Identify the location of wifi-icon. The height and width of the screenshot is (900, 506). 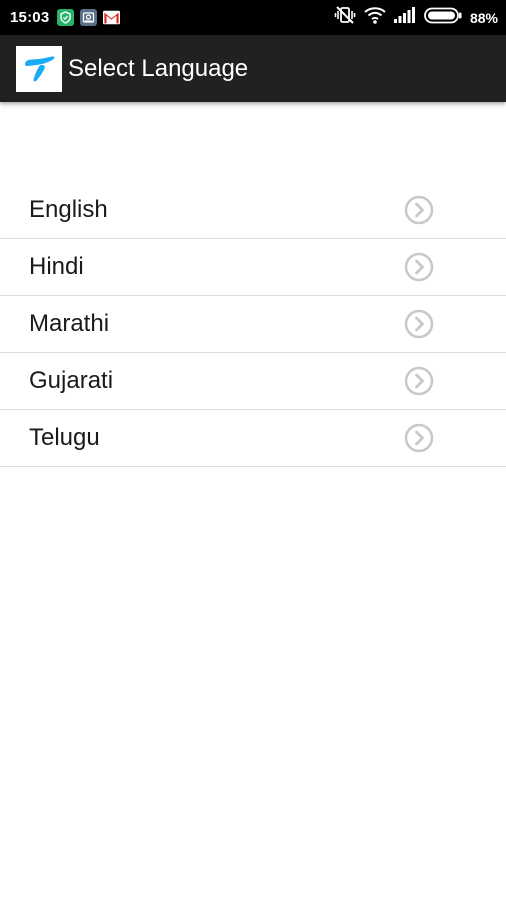
(375, 17).